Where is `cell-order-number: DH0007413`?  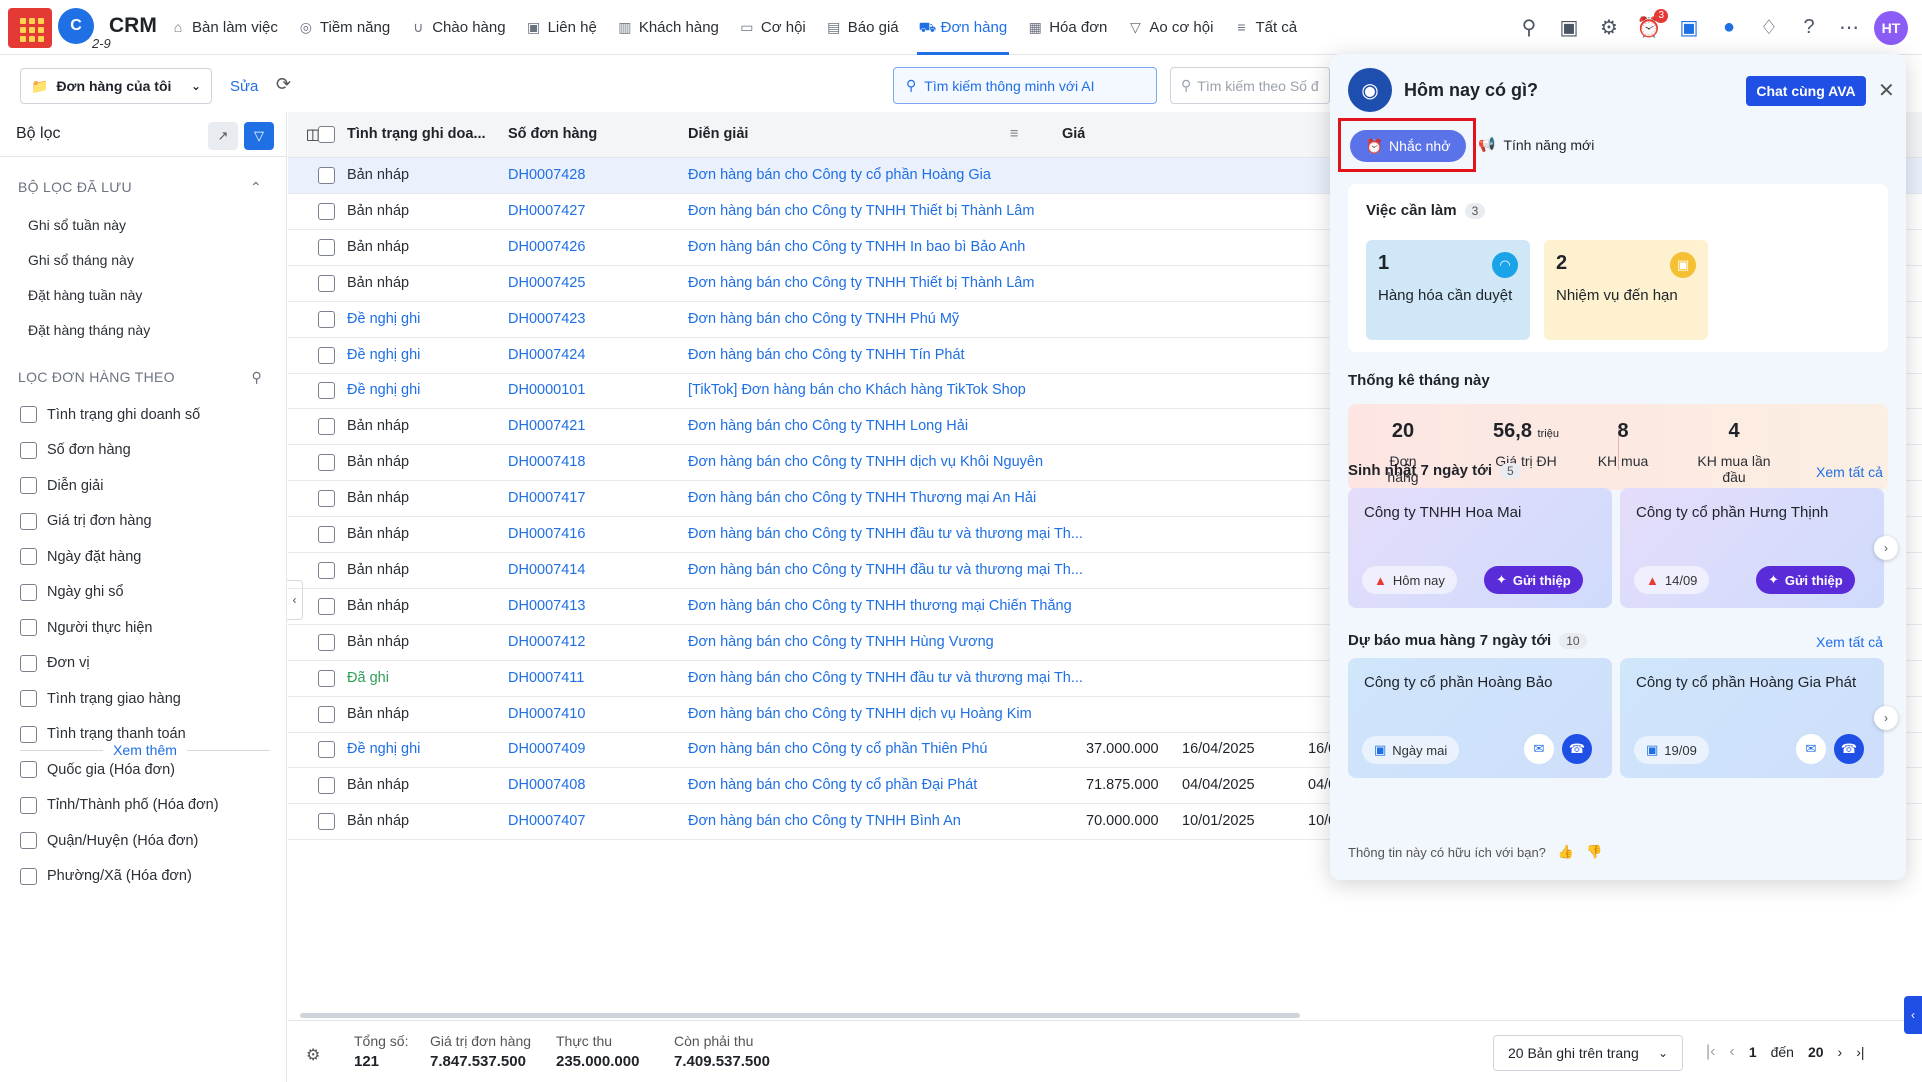
cell-order-number: DH0007413 is located at coordinates (546, 606).